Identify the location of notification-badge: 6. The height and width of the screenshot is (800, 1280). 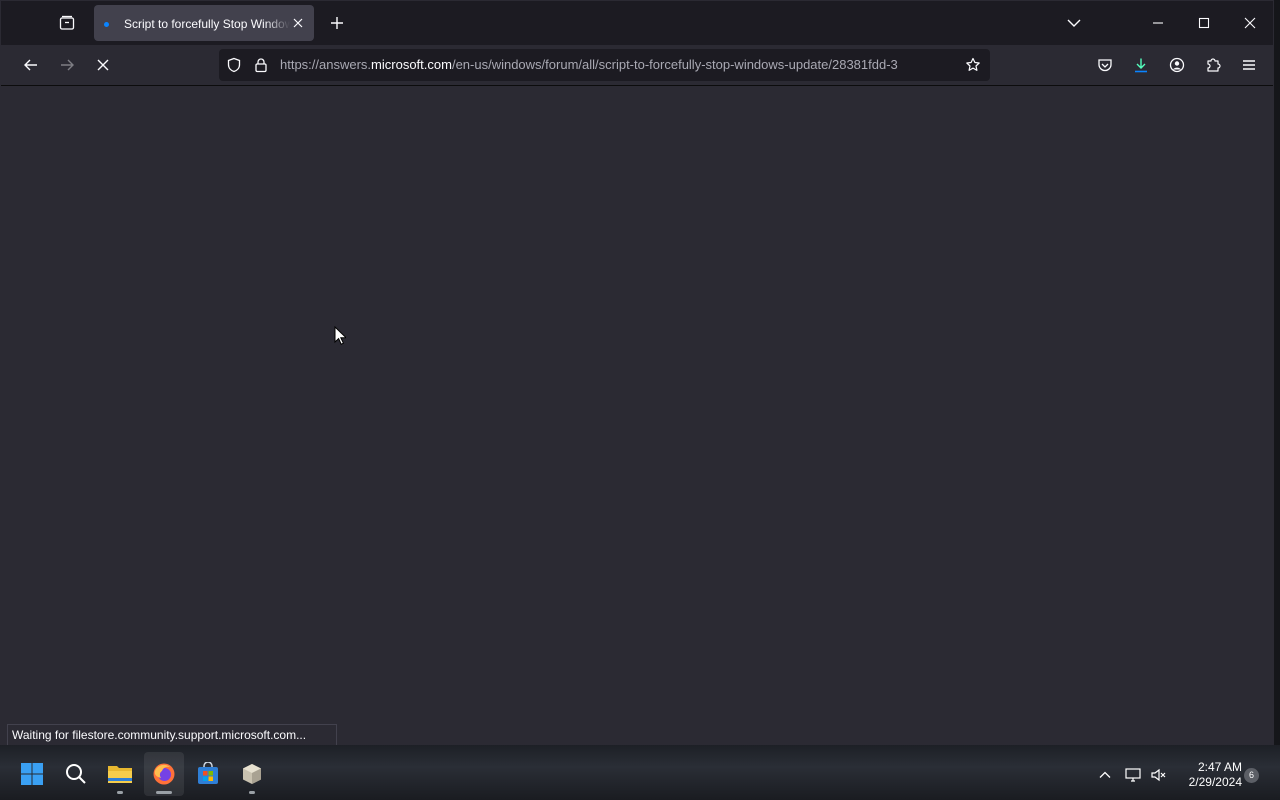
(1251, 775).